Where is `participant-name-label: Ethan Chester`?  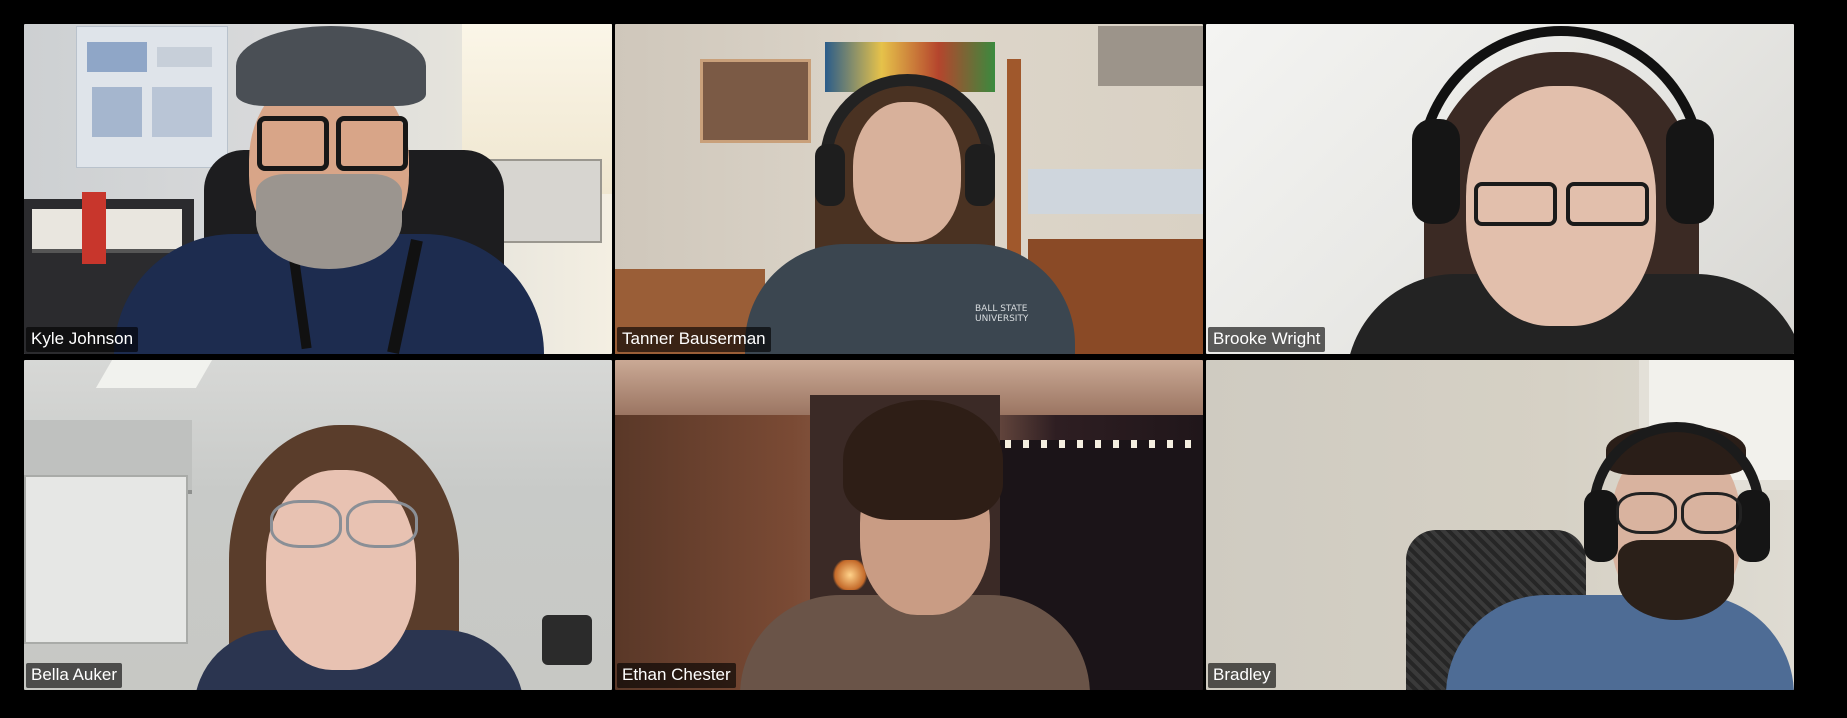
participant-name-label: Ethan Chester is located at coordinates (676, 675).